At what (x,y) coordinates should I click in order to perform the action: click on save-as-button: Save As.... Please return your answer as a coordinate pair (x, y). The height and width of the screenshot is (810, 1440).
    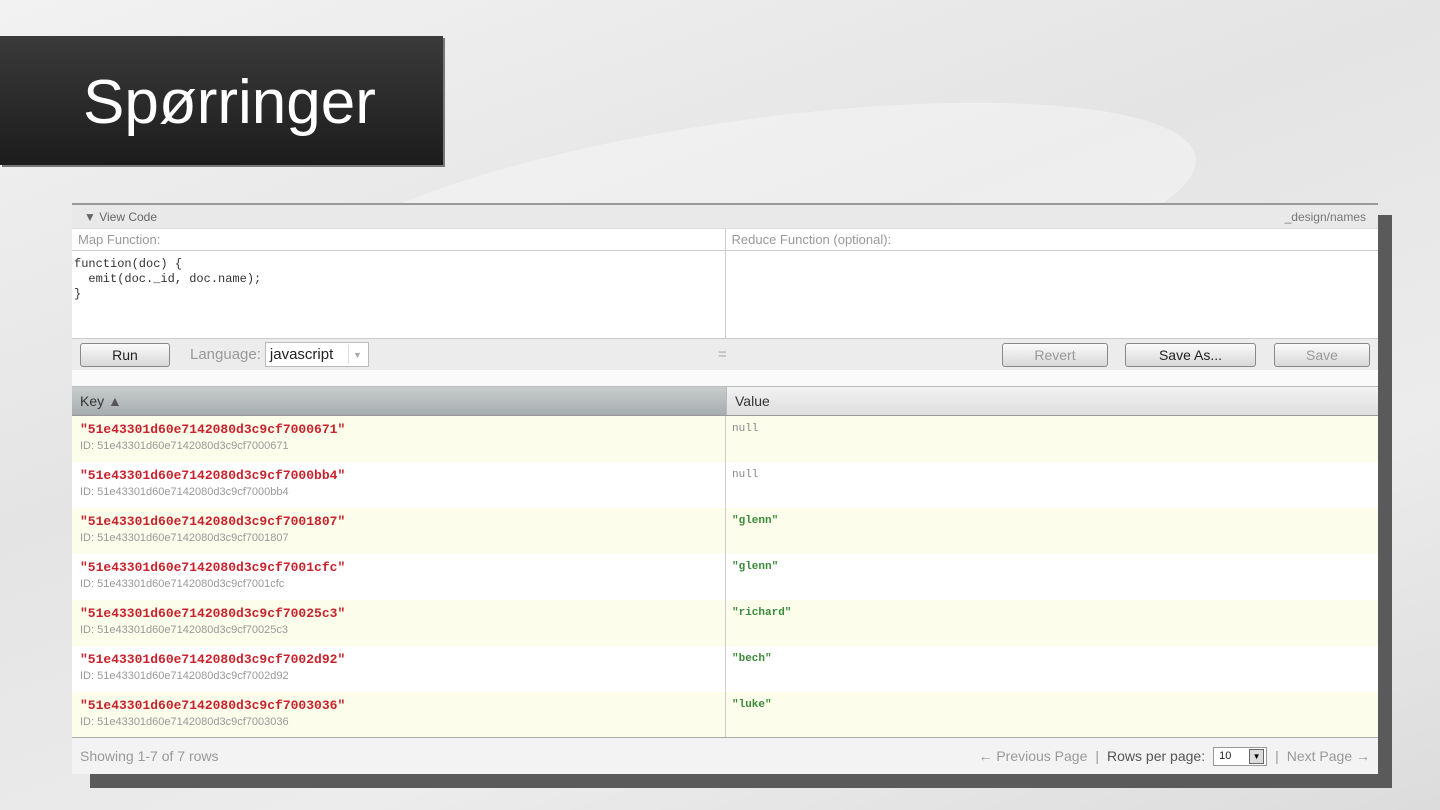
    Looking at the image, I should click on (1190, 354).